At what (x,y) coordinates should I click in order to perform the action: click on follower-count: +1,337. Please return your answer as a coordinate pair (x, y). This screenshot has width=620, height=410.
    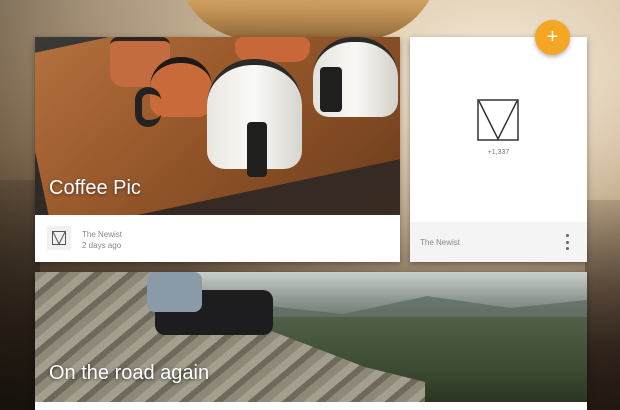
    Looking at the image, I should click on (498, 152).